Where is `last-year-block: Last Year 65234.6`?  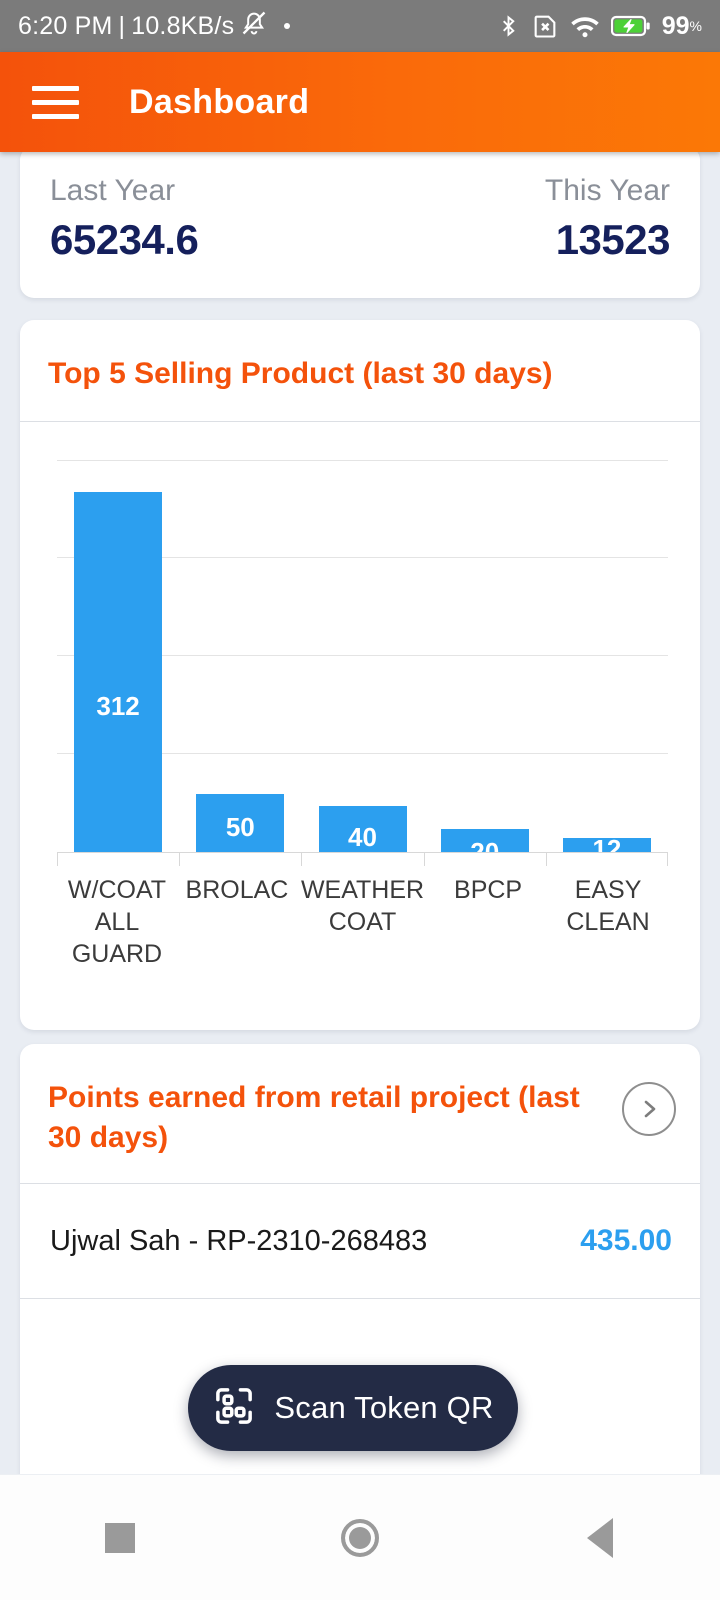 last-year-block: Last Year 65234.6 is located at coordinates (124, 219).